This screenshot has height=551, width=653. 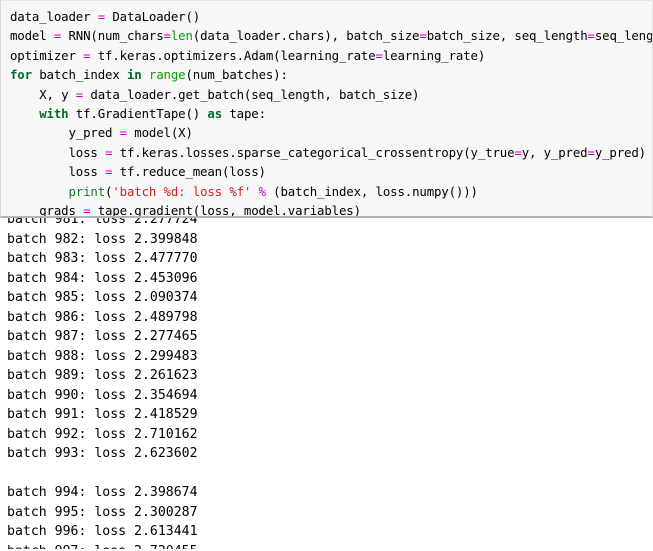 What do you see at coordinates (225, 210) in the screenshot?
I see `code-token-plain: tape.gradient(loss, model.variables)` at bounding box center [225, 210].